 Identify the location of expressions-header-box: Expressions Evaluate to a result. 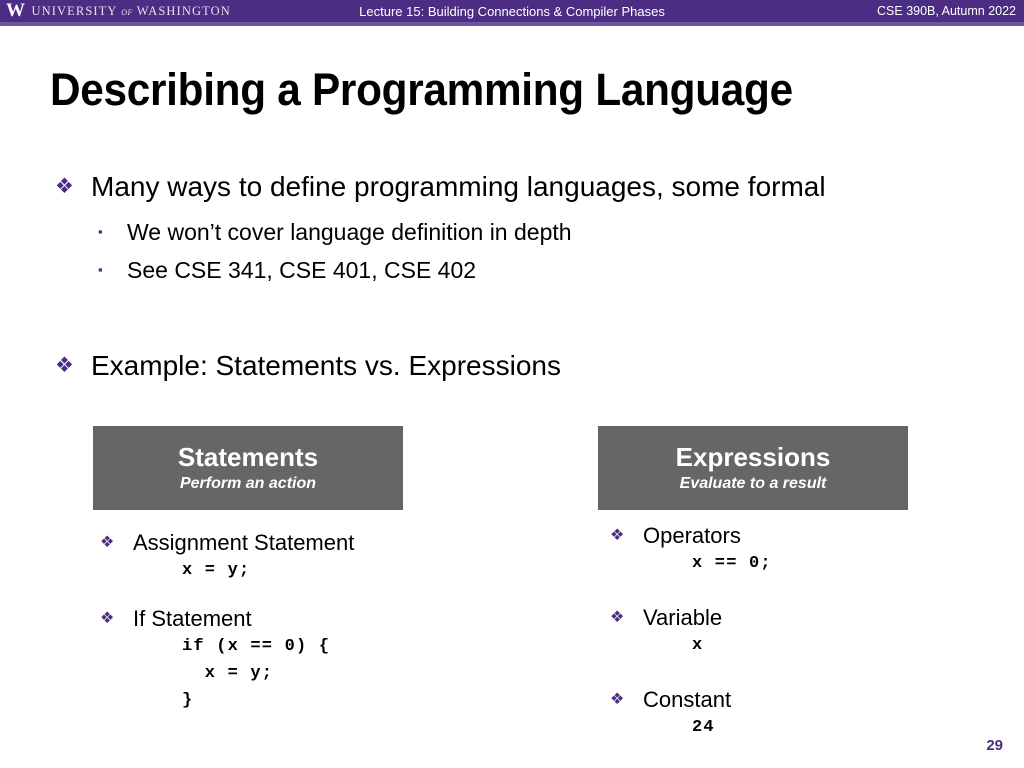
(753, 468).